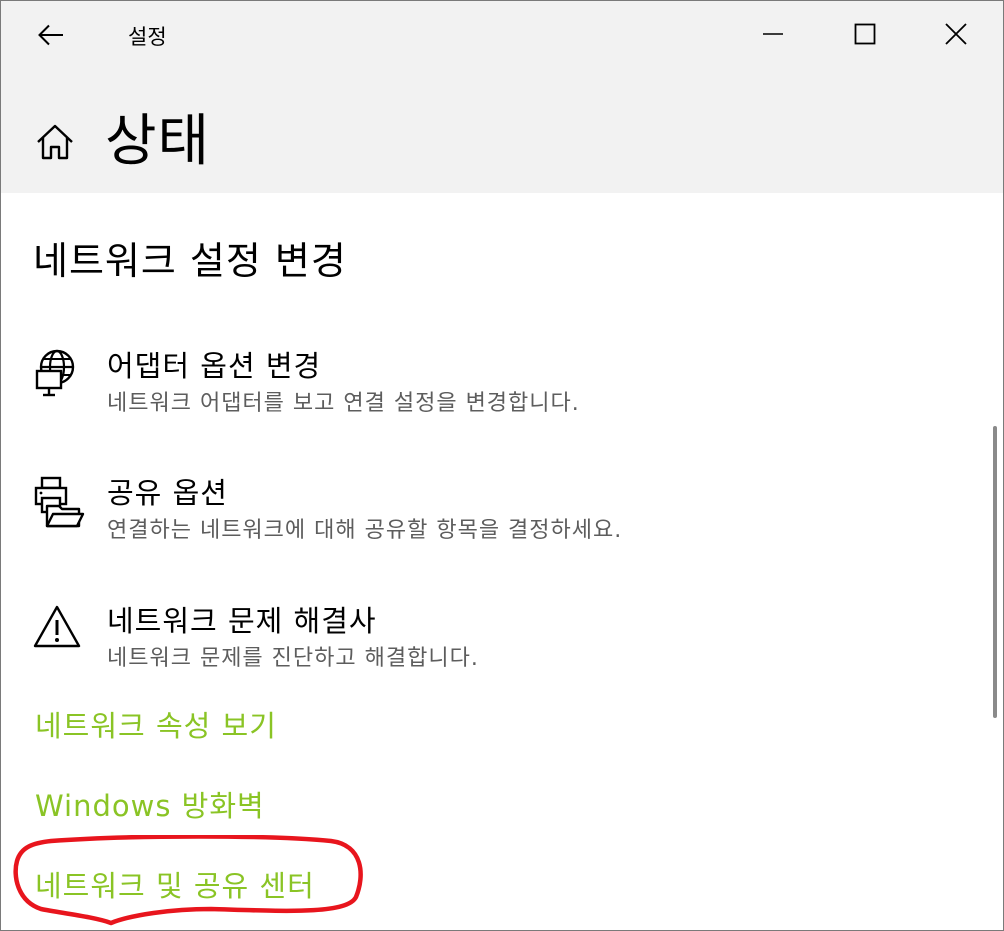 Image resolution: width=1004 pixels, height=931 pixels. Describe the element at coordinates (150, 804) in the screenshot. I see `windows-firewall-link: Windows 방화벽` at that location.